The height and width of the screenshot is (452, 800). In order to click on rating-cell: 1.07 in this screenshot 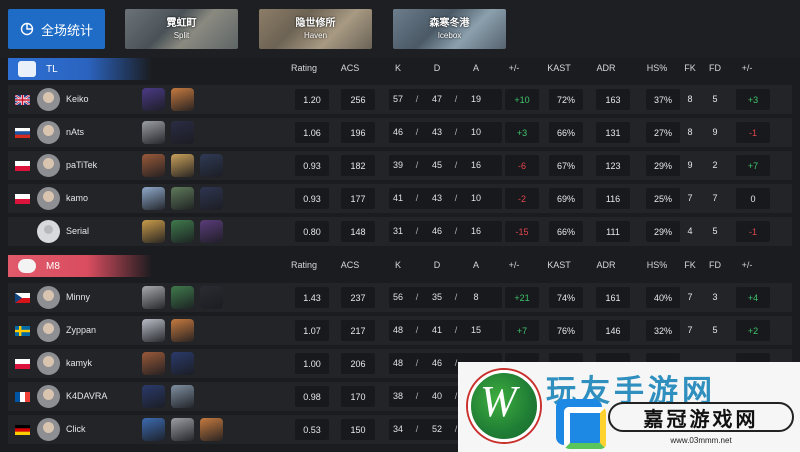, I will do `click(312, 330)`.